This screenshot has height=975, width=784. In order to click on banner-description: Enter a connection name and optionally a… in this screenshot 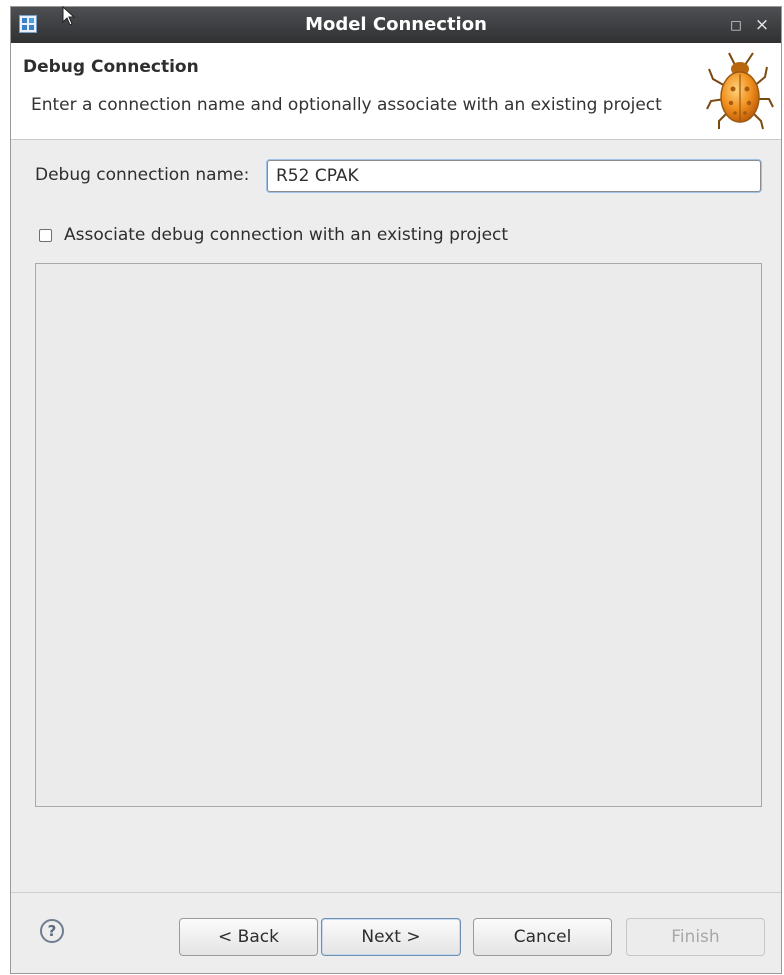, I will do `click(346, 105)`.